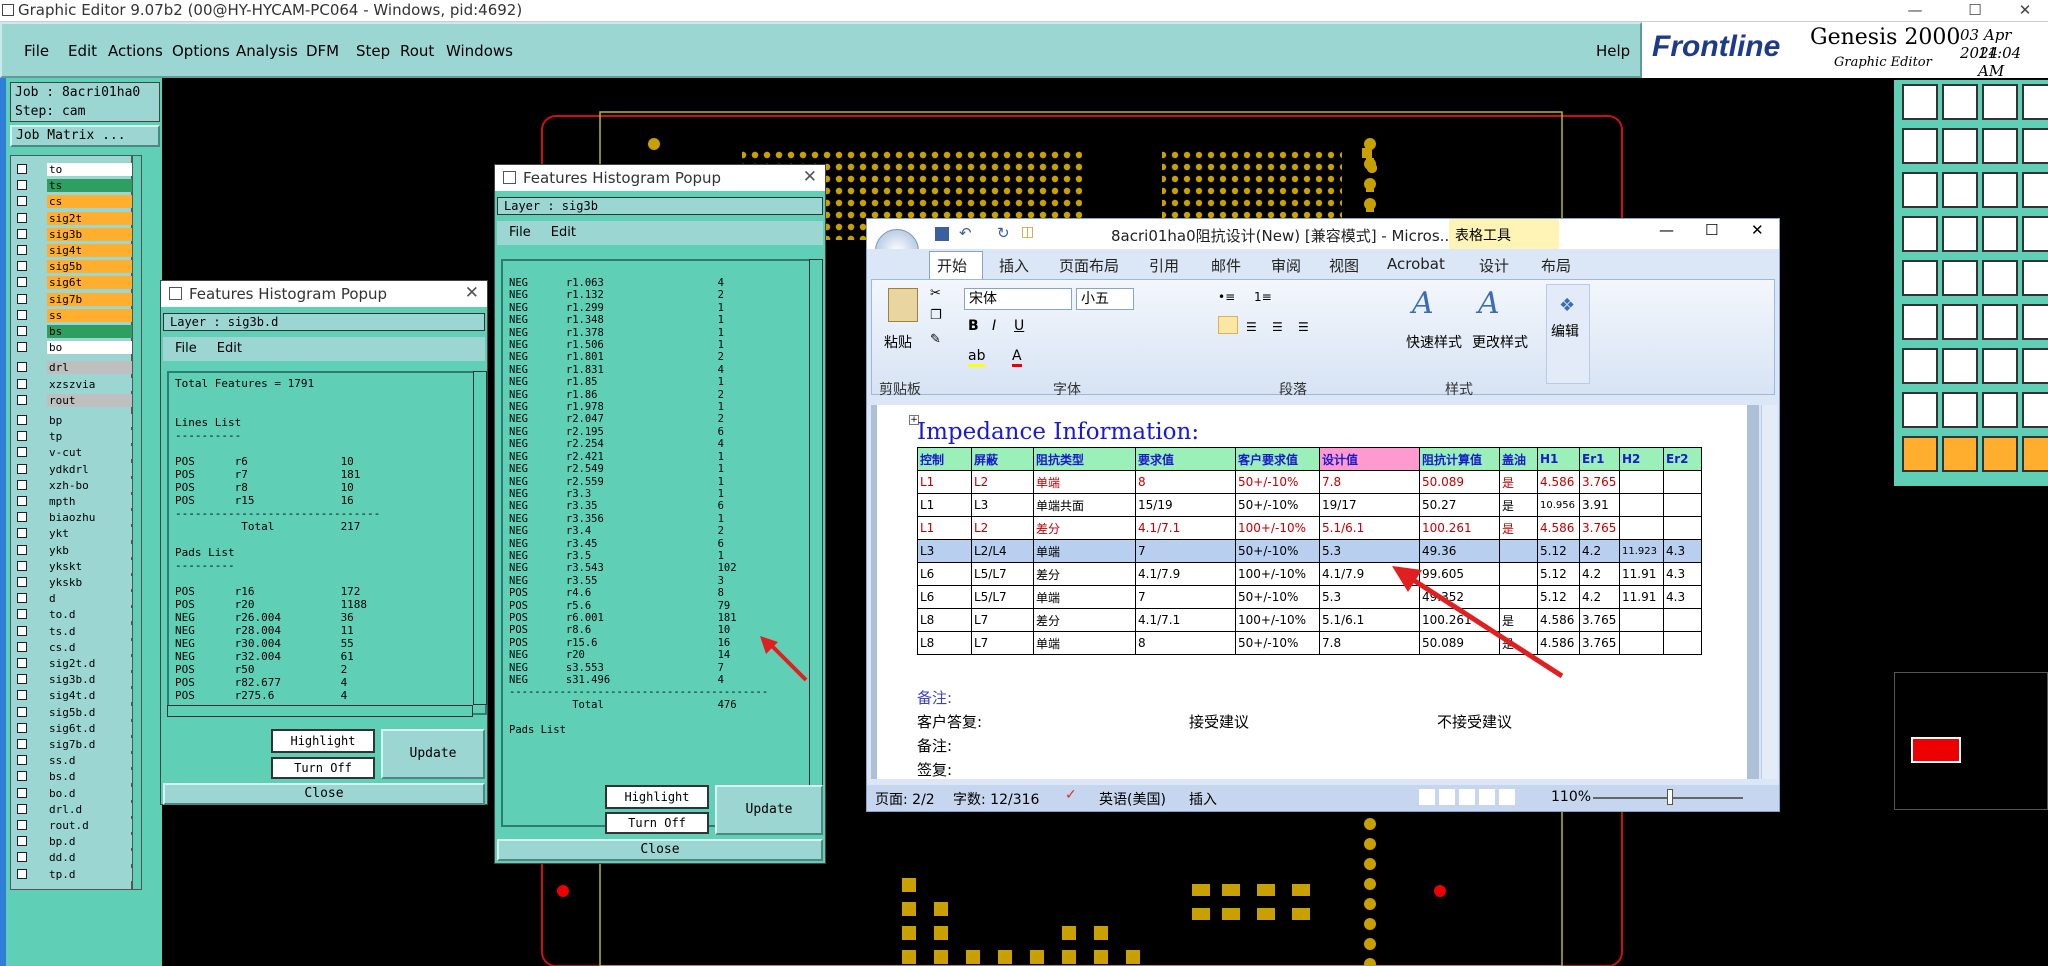 This screenshot has height=966, width=2048. What do you see at coordinates (94, 825) in the screenshot?
I see `layer-name: rout.d` at bounding box center [94, 825].